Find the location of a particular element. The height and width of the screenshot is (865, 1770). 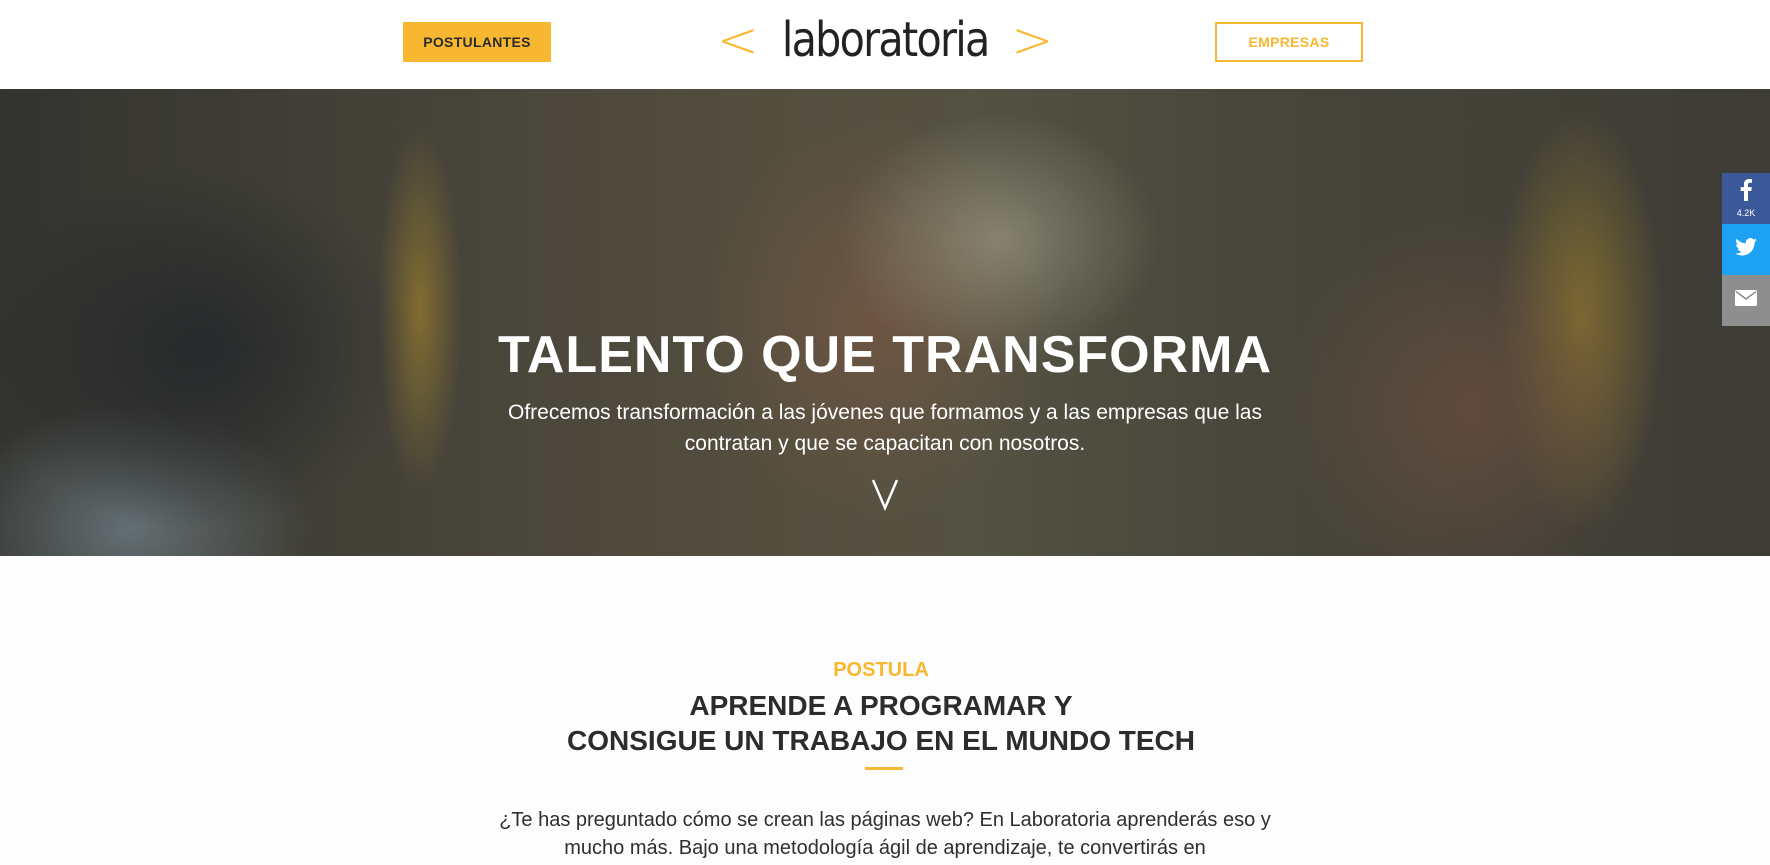

logo-wordmark: laboratoria is located at coordinates (885, 40).